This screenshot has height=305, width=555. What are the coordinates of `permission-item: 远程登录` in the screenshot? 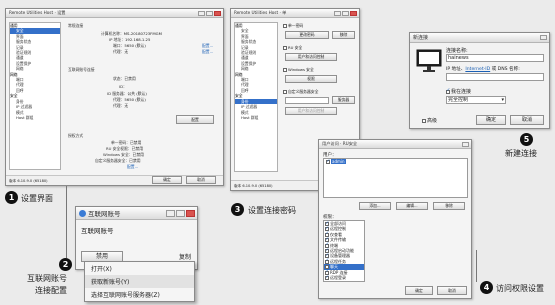 It's located at (344, 277).